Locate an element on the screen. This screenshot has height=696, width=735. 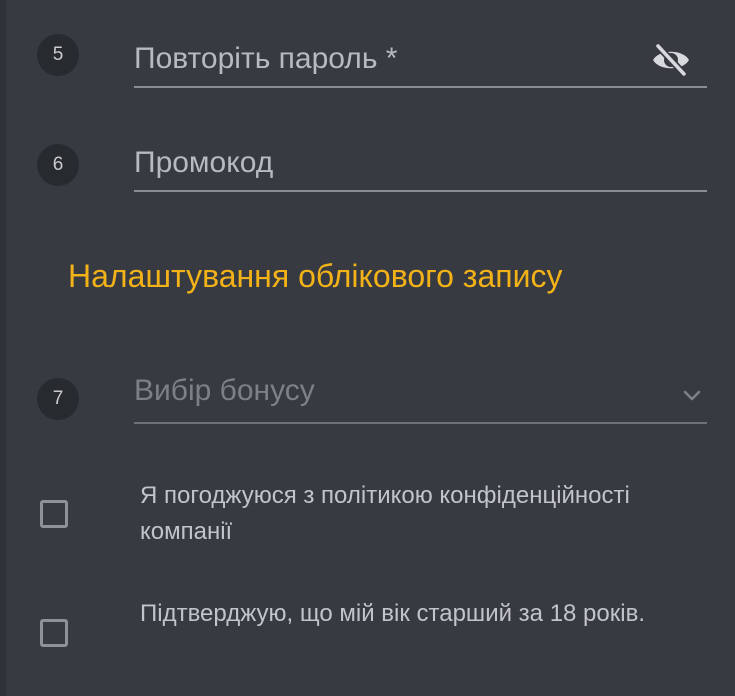
promo-code-input is located at coordinates (384, 163).